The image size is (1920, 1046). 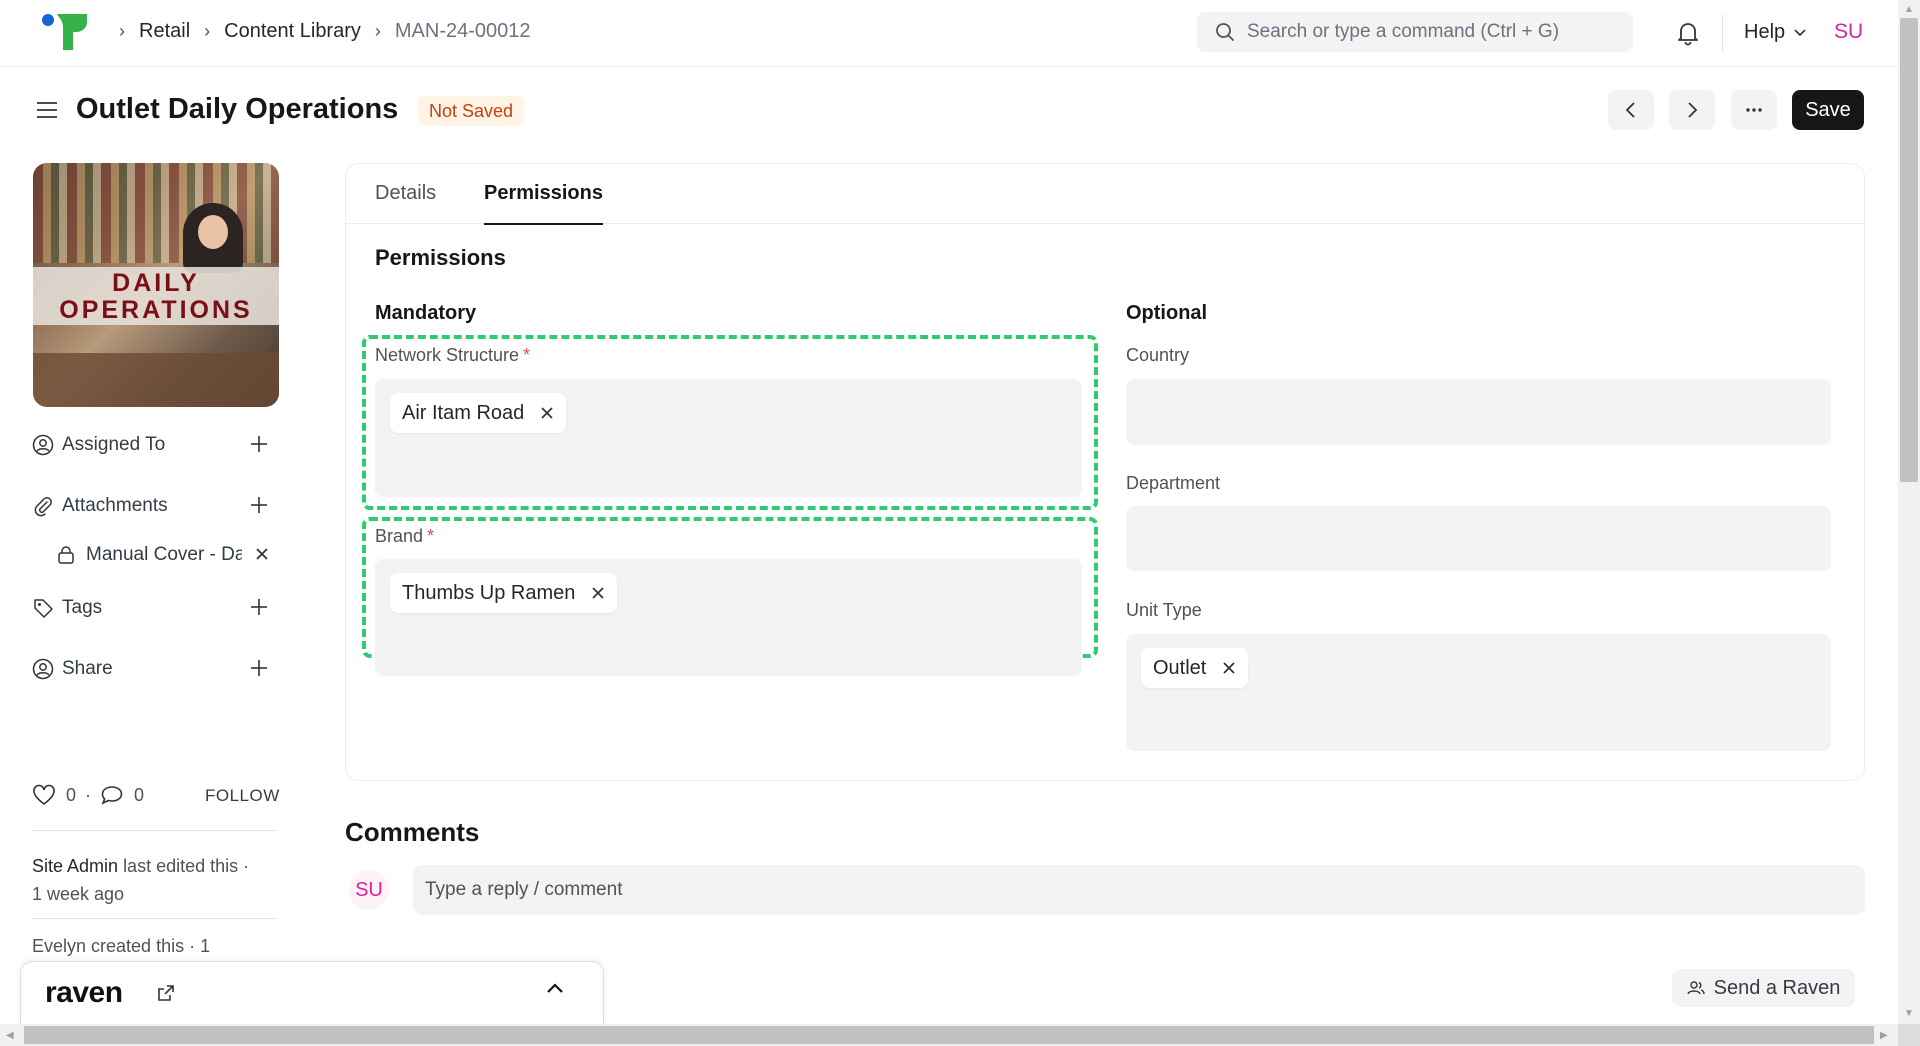 What do you see at coordinates (1848, 32) in the screenshot?
I see `user-avatar: SU` at bounding box center [1848, 32].